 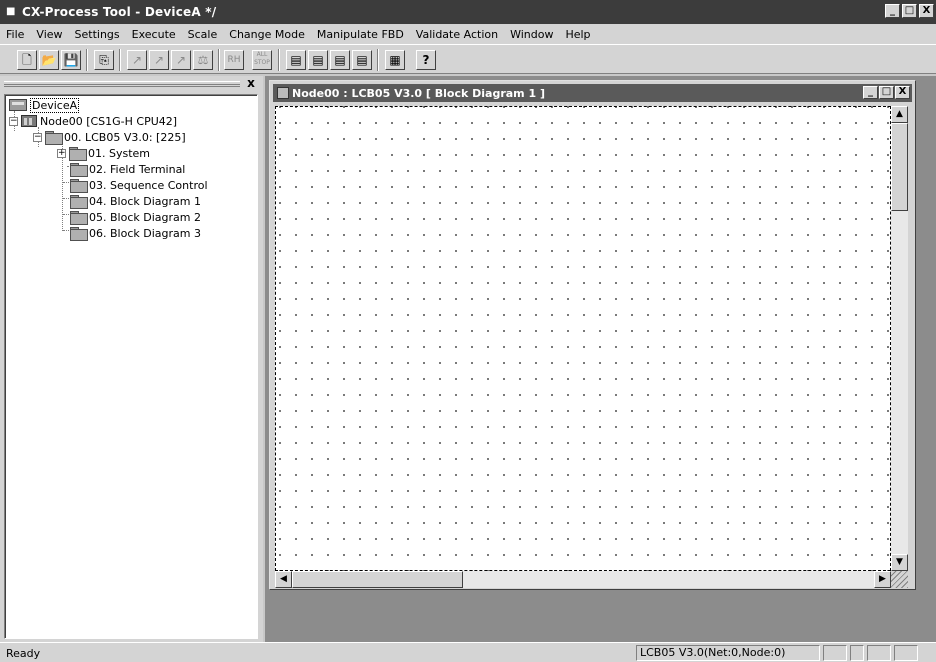 I want to click on cpu-icon, so click(x=29, y=121).